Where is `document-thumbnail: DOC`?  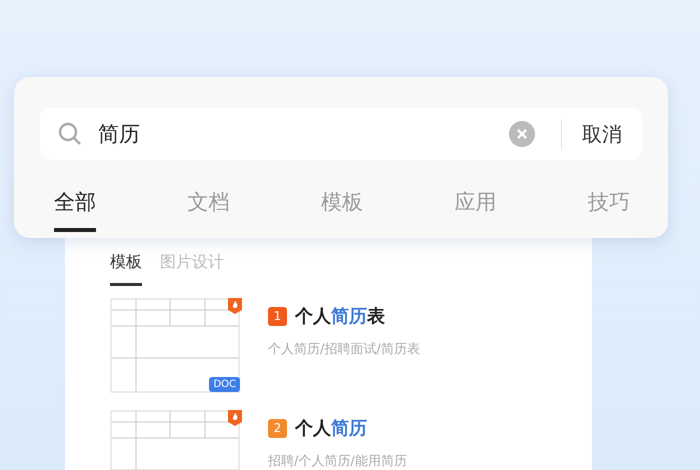 document-thumbnail: DOC is located at coordinates (178, 347).